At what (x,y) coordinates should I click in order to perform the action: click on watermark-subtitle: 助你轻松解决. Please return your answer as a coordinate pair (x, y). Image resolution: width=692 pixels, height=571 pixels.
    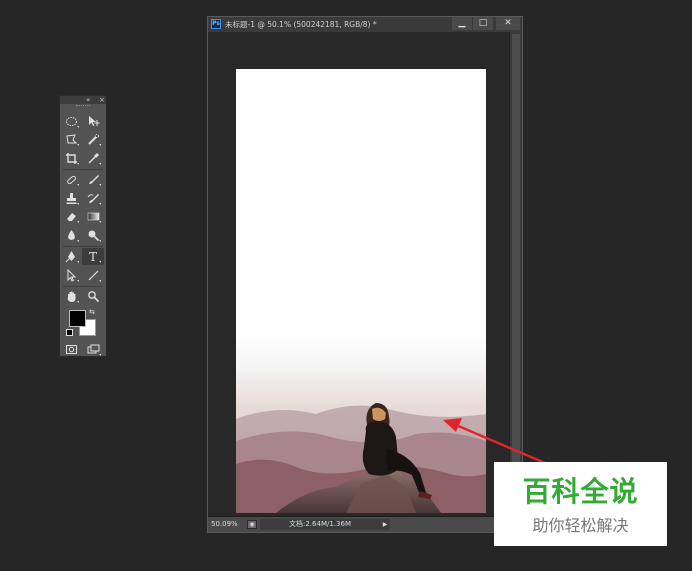
    Looking at the image, I should click on (580, 525).